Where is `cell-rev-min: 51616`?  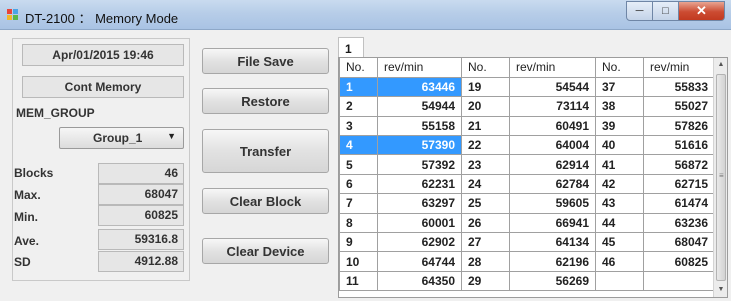
cell-rev-min: 51616 is located at coordinates (679, 145).